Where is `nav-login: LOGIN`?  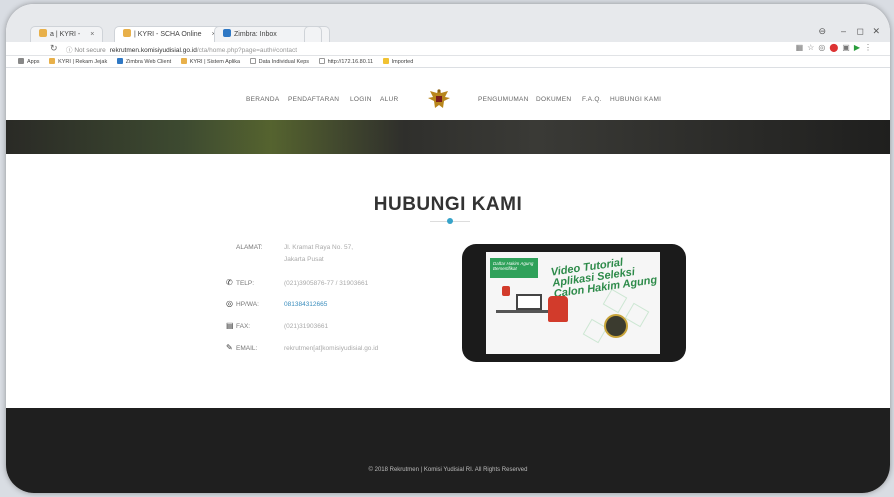
nav-login: LOGIN is located at coordinates (361, 99).